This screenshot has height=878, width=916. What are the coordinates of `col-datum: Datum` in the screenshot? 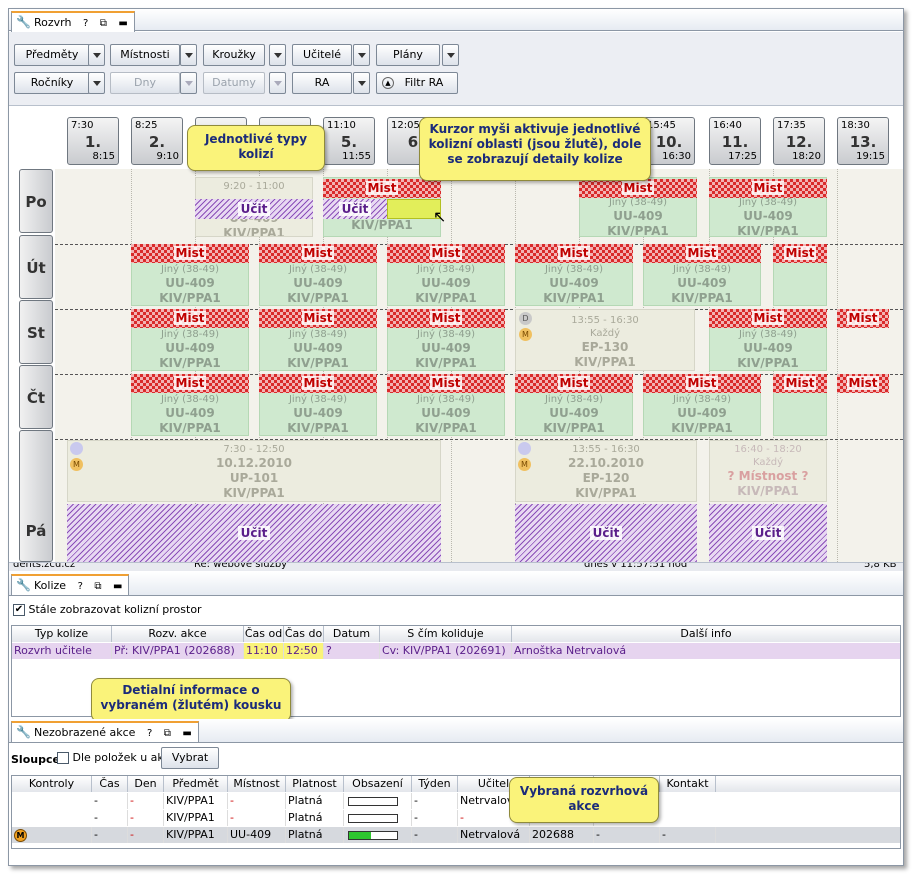 It's located at (352, 634).